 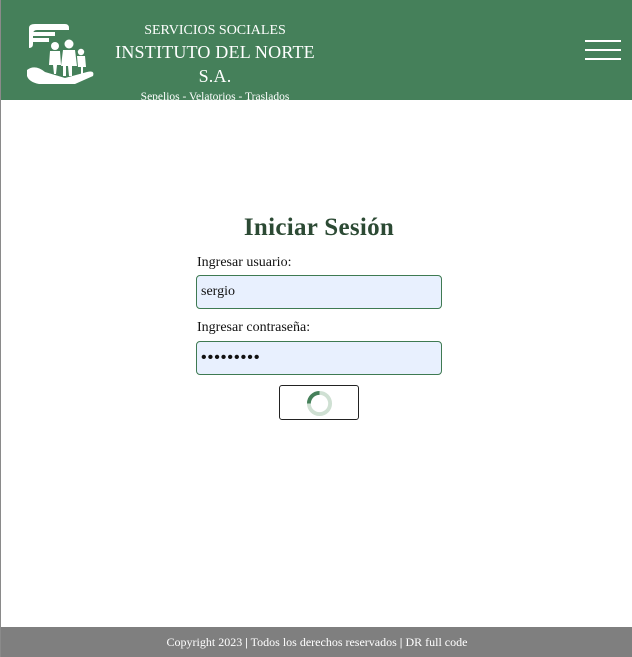 What do you see at coordinates (254, 327) in the screenshot?
I see `password-label: Ingresar contraseña:` at bounding box center [254, 327].